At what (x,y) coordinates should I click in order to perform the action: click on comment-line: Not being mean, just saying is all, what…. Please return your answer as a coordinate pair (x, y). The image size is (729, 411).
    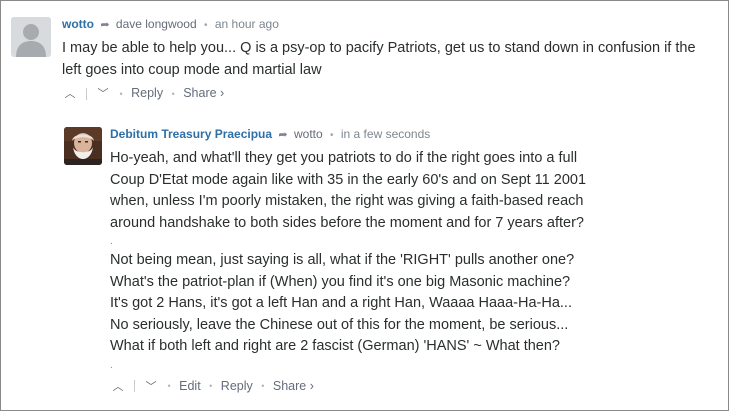
    Looking at the image, I should click on (342, 260).